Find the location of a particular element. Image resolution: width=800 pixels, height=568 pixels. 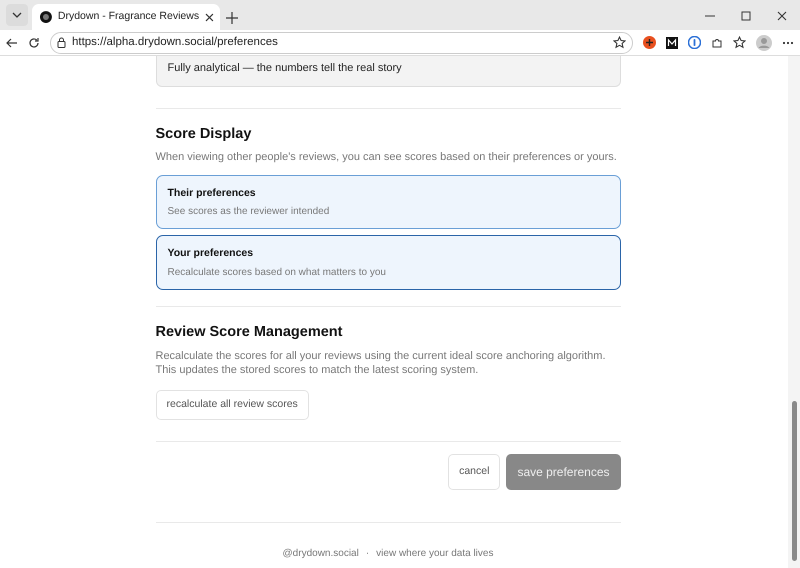

section-heading: Review Score Management is located at coordinates (250, 333).